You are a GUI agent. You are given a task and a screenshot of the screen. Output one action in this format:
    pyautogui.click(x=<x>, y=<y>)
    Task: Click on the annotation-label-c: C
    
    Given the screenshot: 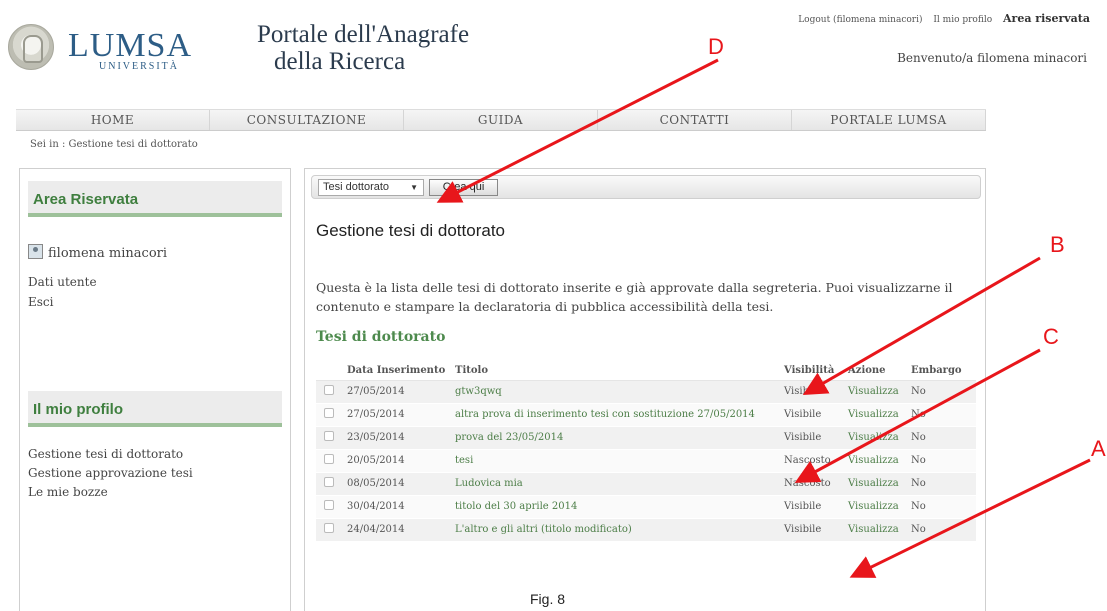 What is the action you would take?
    pyautogui.click(x=1051, y=336)
    